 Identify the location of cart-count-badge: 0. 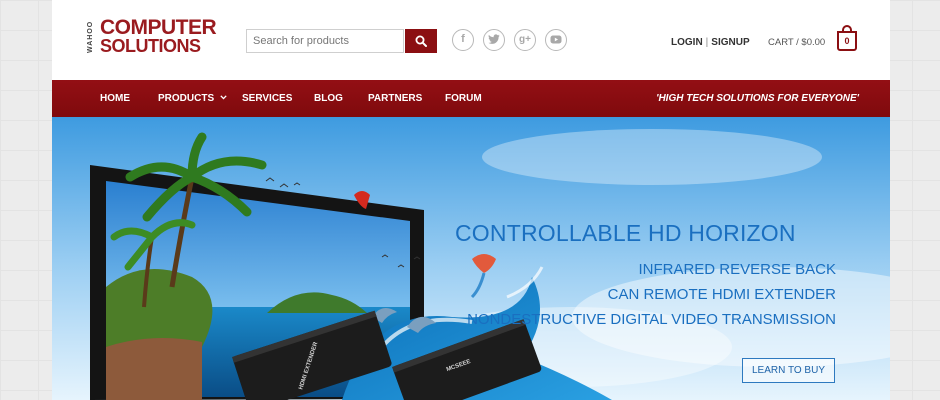
(847, 41).